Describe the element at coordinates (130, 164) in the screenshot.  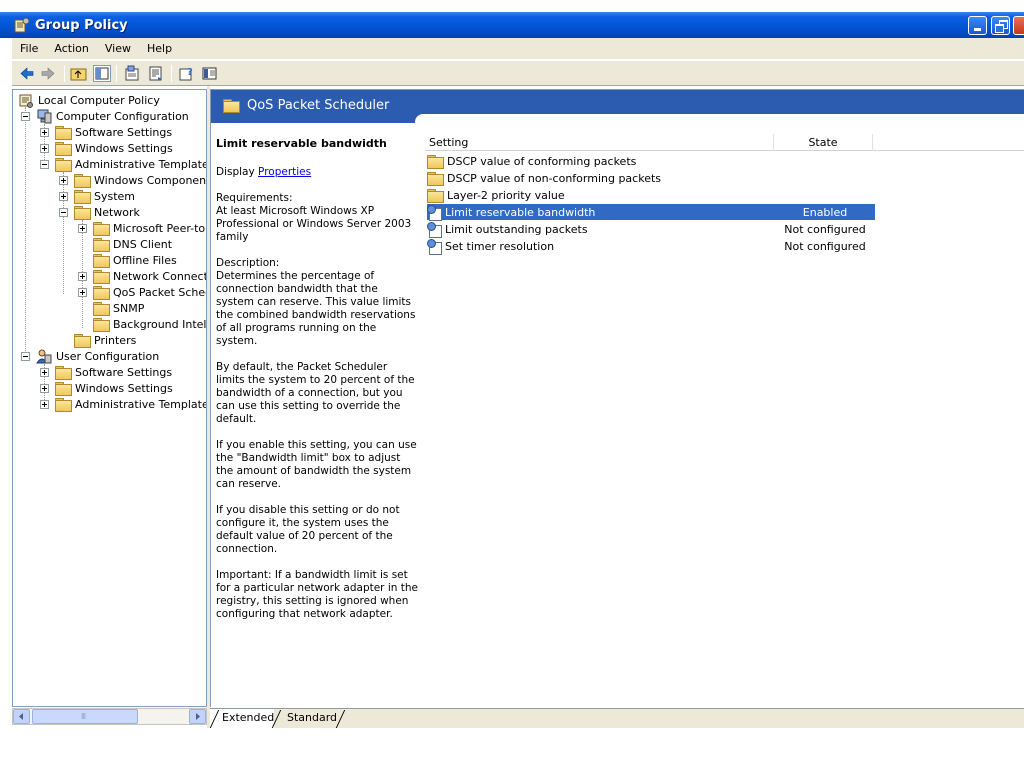
I see `tree-cc-administrative-templates: Administrative Templates` at that location.